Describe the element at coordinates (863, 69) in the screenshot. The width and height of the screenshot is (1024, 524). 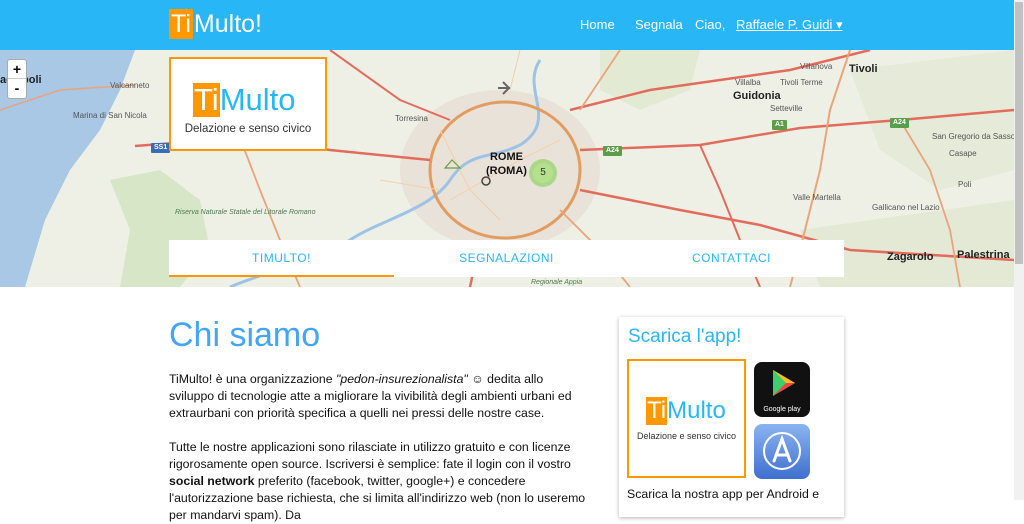
I see `map-label-tivoli: Tivoli` at that location.